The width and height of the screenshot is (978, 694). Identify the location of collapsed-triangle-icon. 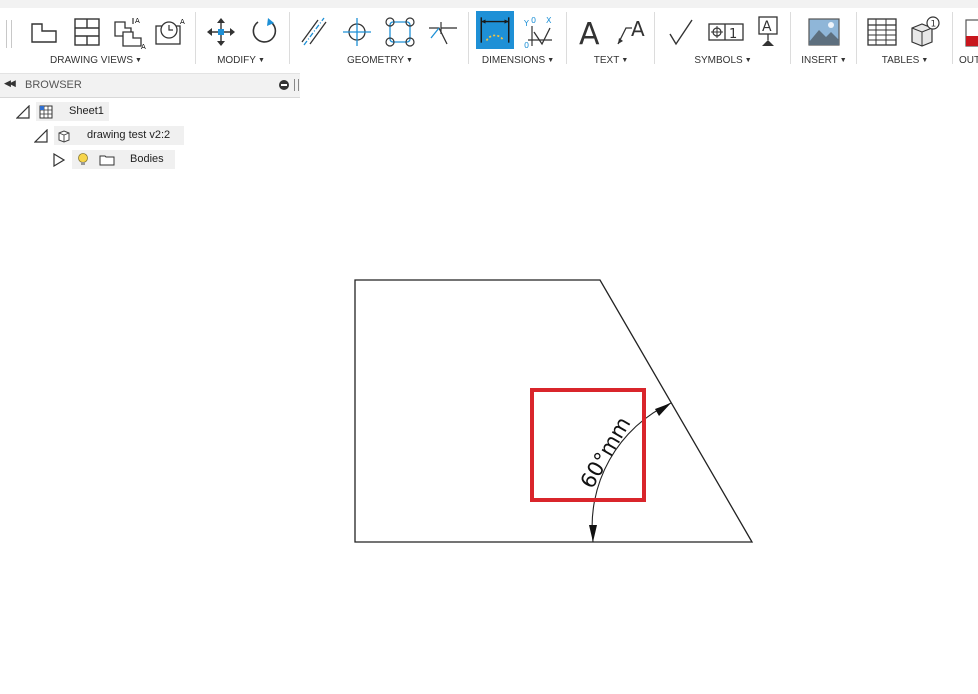
(59, 160).